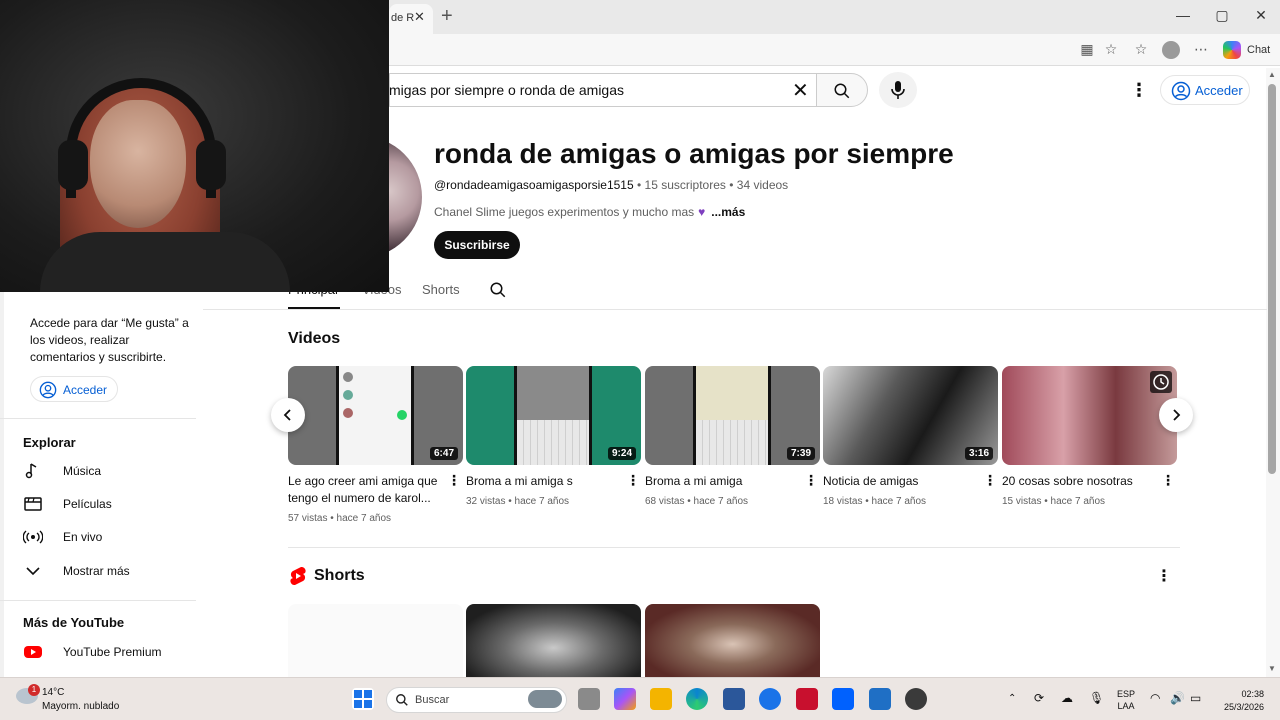 The width and height of the screenshot is (1280, 720). I want to click on video-title: Noticia de amigas, so click(898, 481).